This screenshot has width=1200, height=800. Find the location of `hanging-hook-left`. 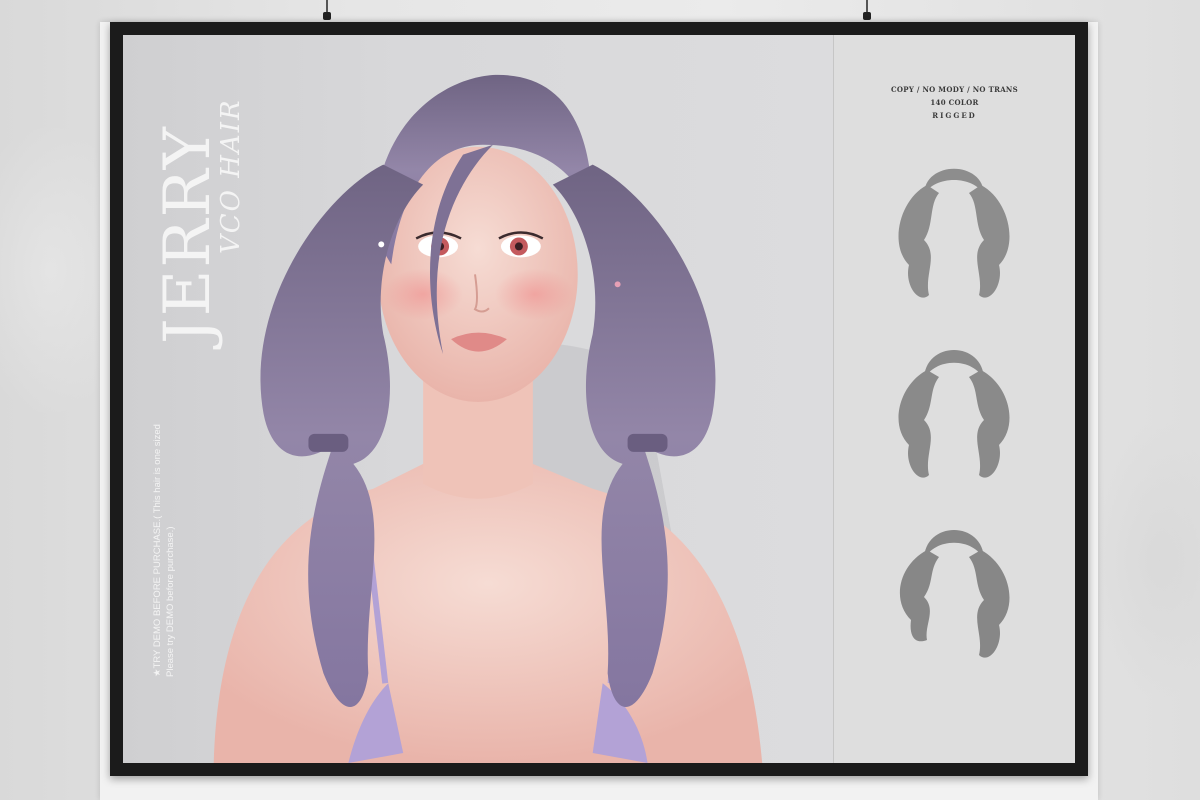

hanging-hook-left is located at coordinates (327, 11).